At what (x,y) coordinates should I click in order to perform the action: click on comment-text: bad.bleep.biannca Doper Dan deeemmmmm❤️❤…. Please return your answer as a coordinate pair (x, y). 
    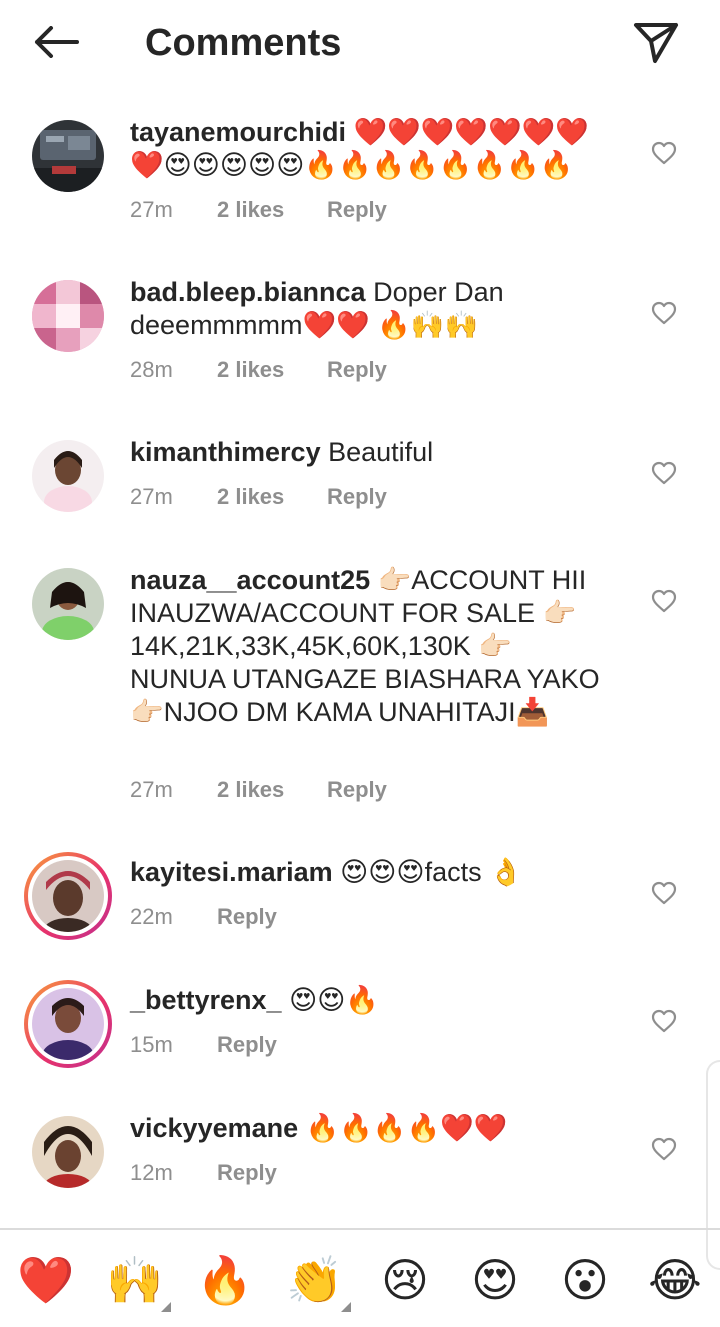
    Looking at the image, I should click on (365, 309).